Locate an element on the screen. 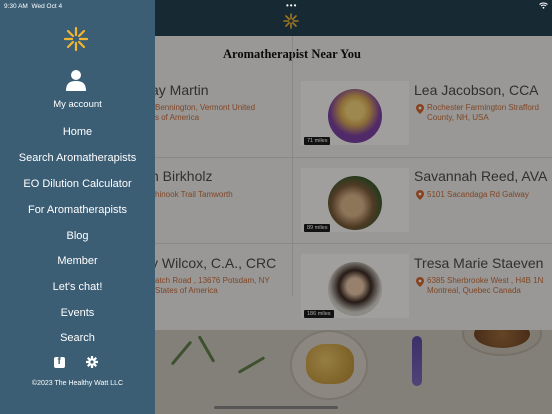 The width and height of the screenshot is (552, 414). menu-item-eo-dilution-calculator: EO Dilution Calculator is located at coordinates (77, 184).